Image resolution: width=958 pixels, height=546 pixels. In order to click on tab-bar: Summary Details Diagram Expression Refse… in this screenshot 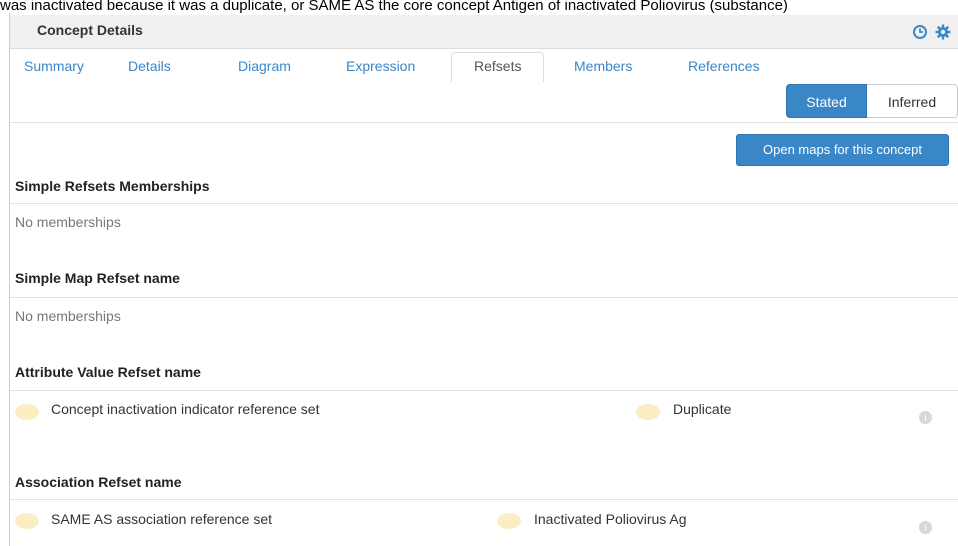, I will do `click(484, 66)`.